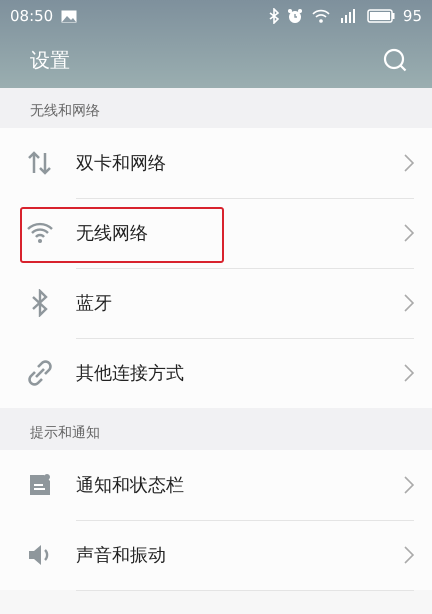  Describe the element at coordinates (216, 485) in the screenshot. I see `settings-item: 通知和状态栏` at that location.